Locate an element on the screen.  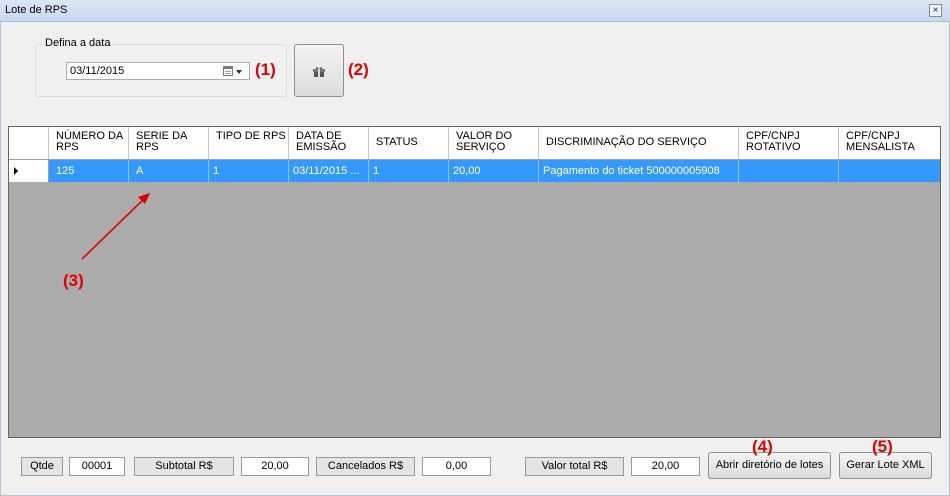
total-label: Valor total R$ is located at coordinates (574, 466).